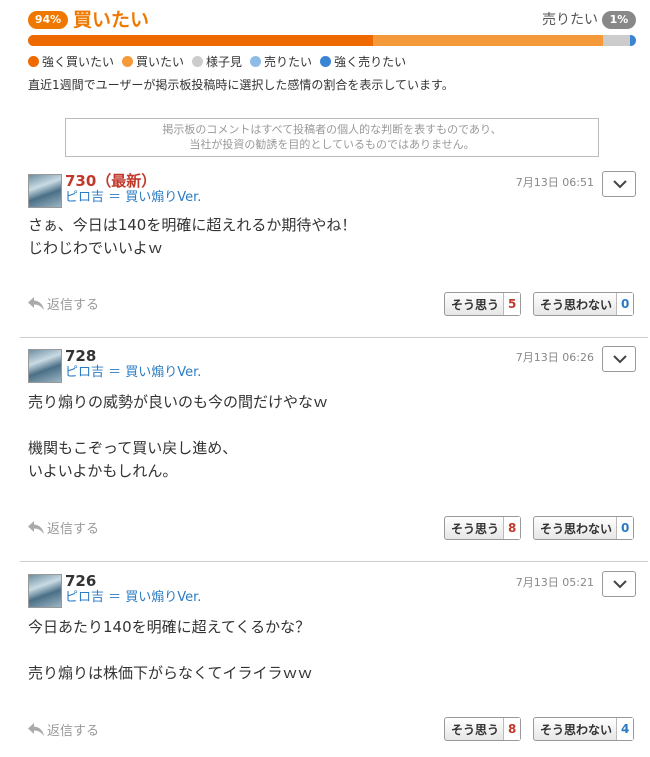 The width and height of the screenshot is (650, 757). I want to click on buy-label: 買いたい, so click(111, 20).